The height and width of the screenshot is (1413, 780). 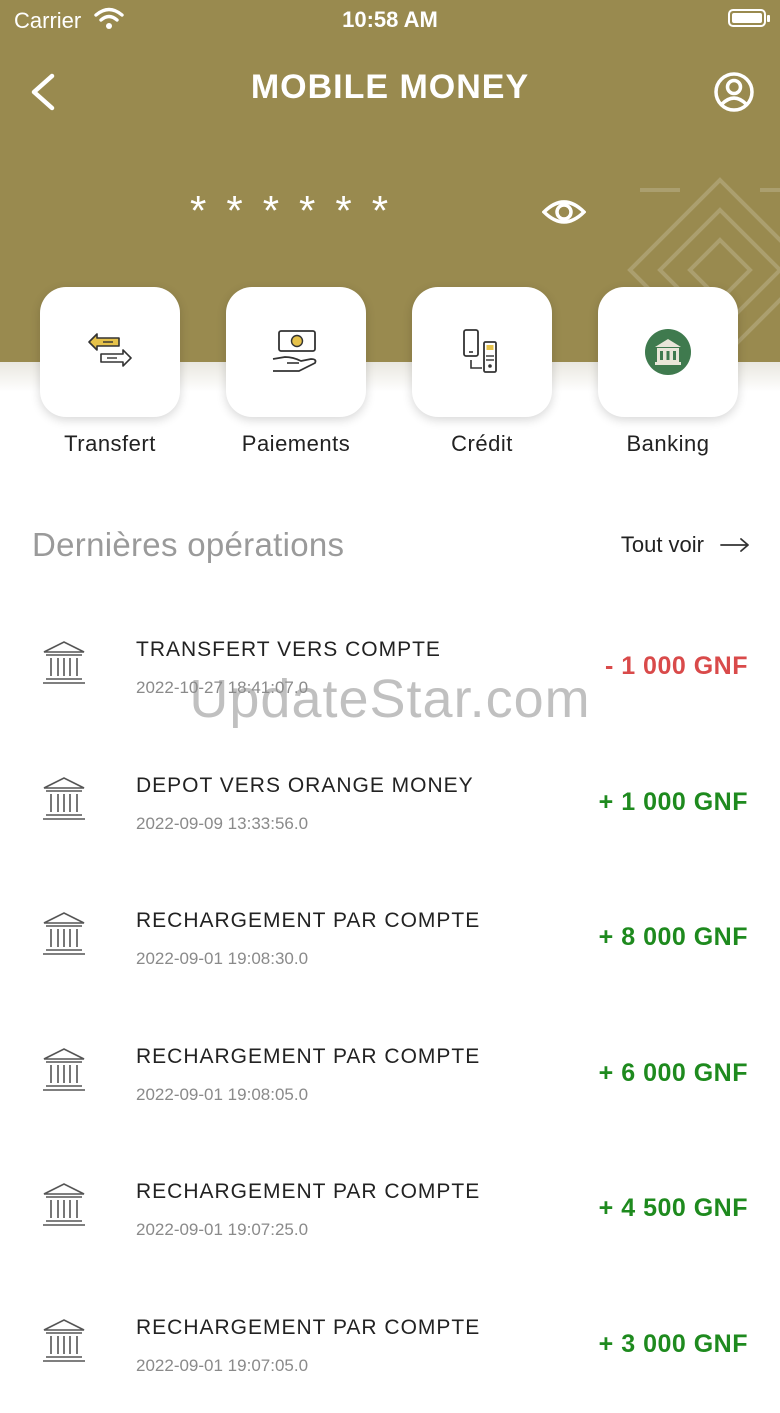 What do you see at coordinates (222, 1094) in the screenshot?
I see `operation-date: 2022-09-01 19:08:05.0` at bounding box center [222, 1094].